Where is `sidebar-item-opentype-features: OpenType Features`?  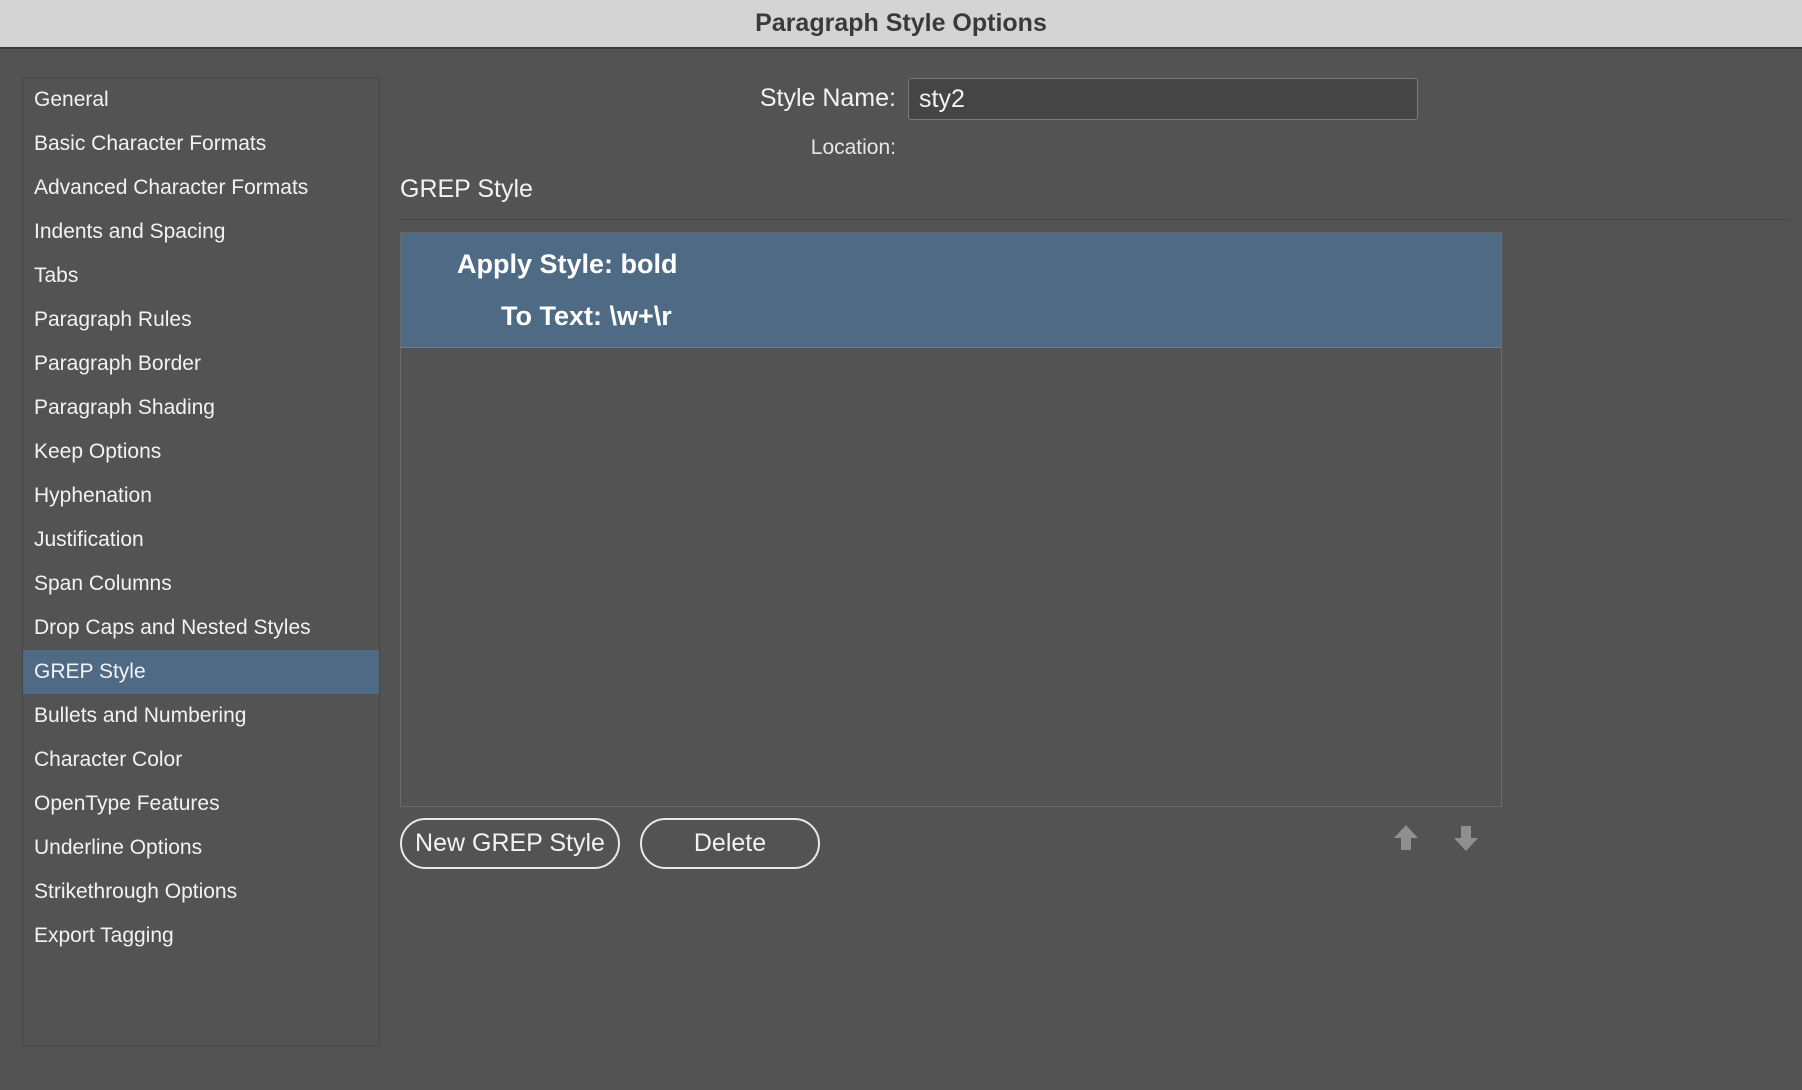 sidebar-item-opentype-features: OpenType Features is located at coordinates (201, 804).